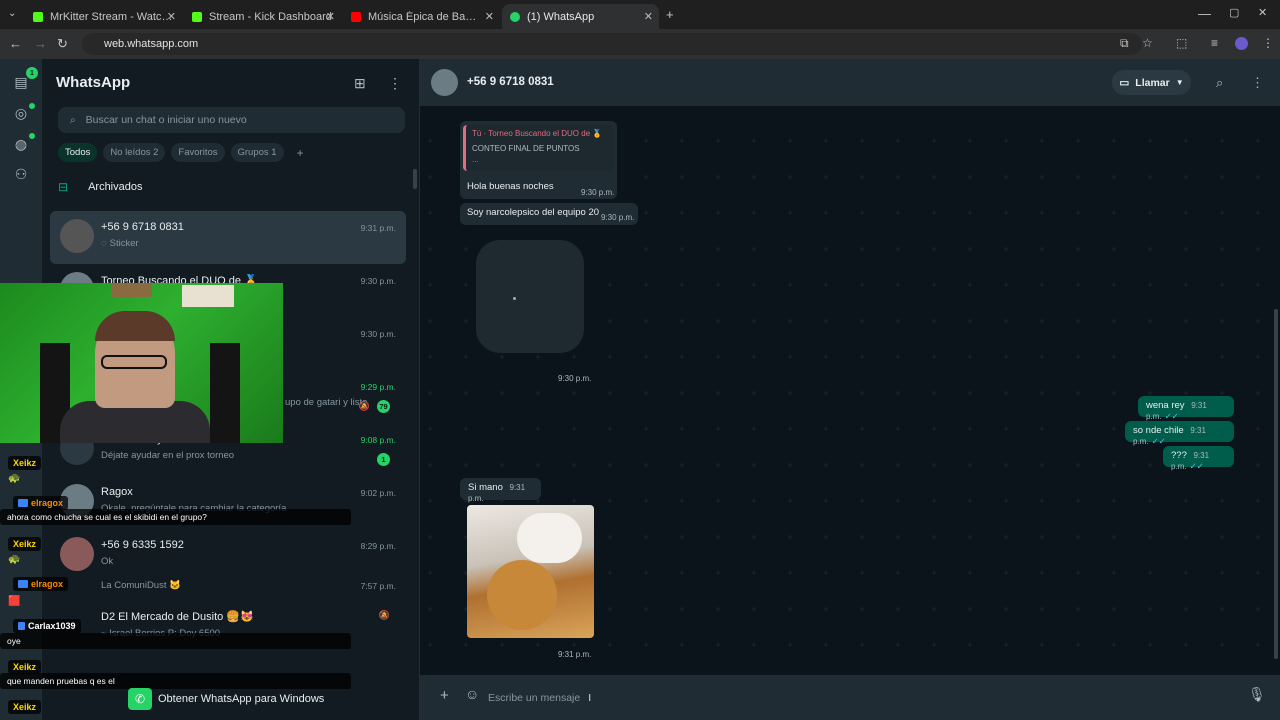 Image resolution: width=1280 pixels, height=720 pixels. Describe the element at coordinates (62, 44) in the screenshot. I see `reload-icon: ↻` at that location.